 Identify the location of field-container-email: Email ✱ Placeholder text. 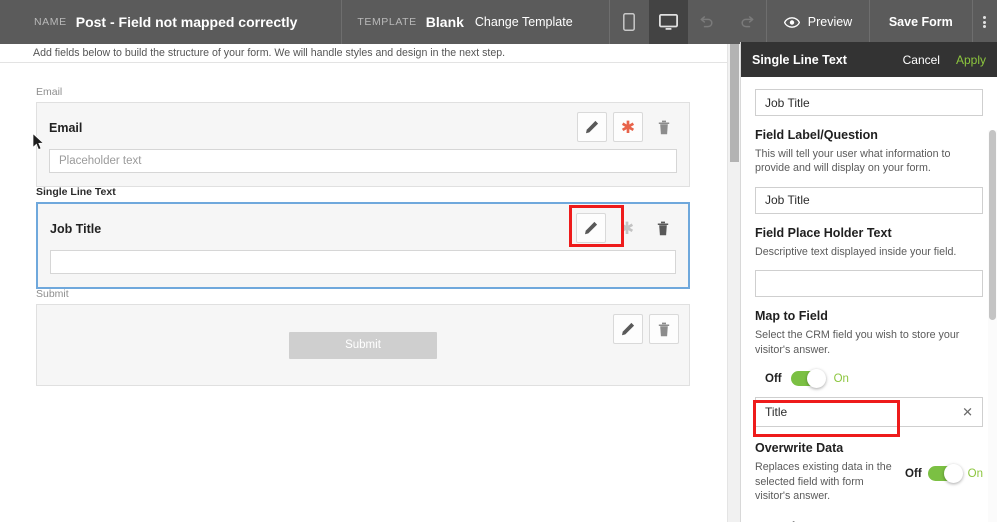
(363, 144).